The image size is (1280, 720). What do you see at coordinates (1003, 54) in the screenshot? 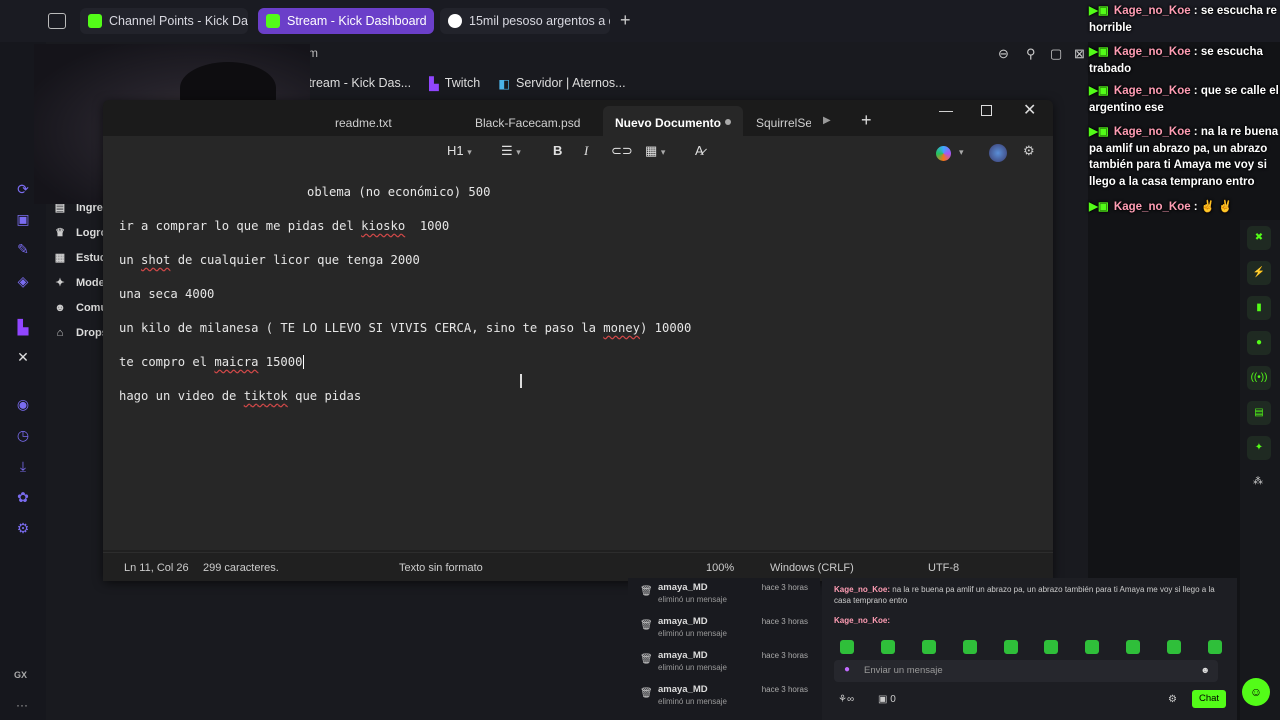
I see `zoom-icon: ⊖` at bounding box center [1003, 54].